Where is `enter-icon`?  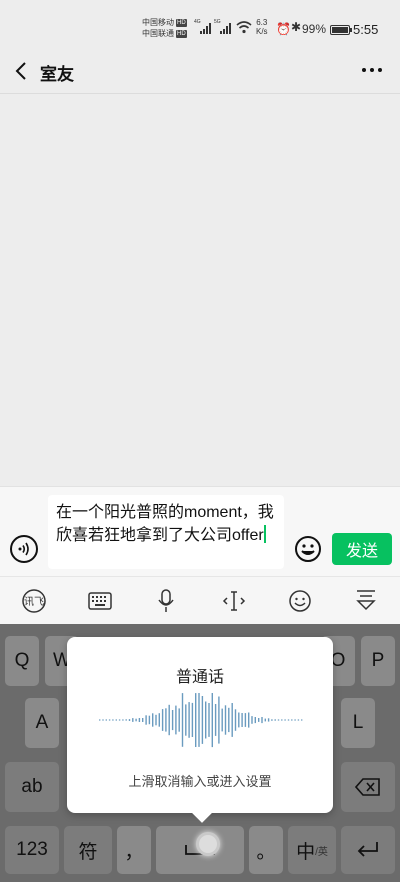 enter-icon is located at coordinates (367, 849).